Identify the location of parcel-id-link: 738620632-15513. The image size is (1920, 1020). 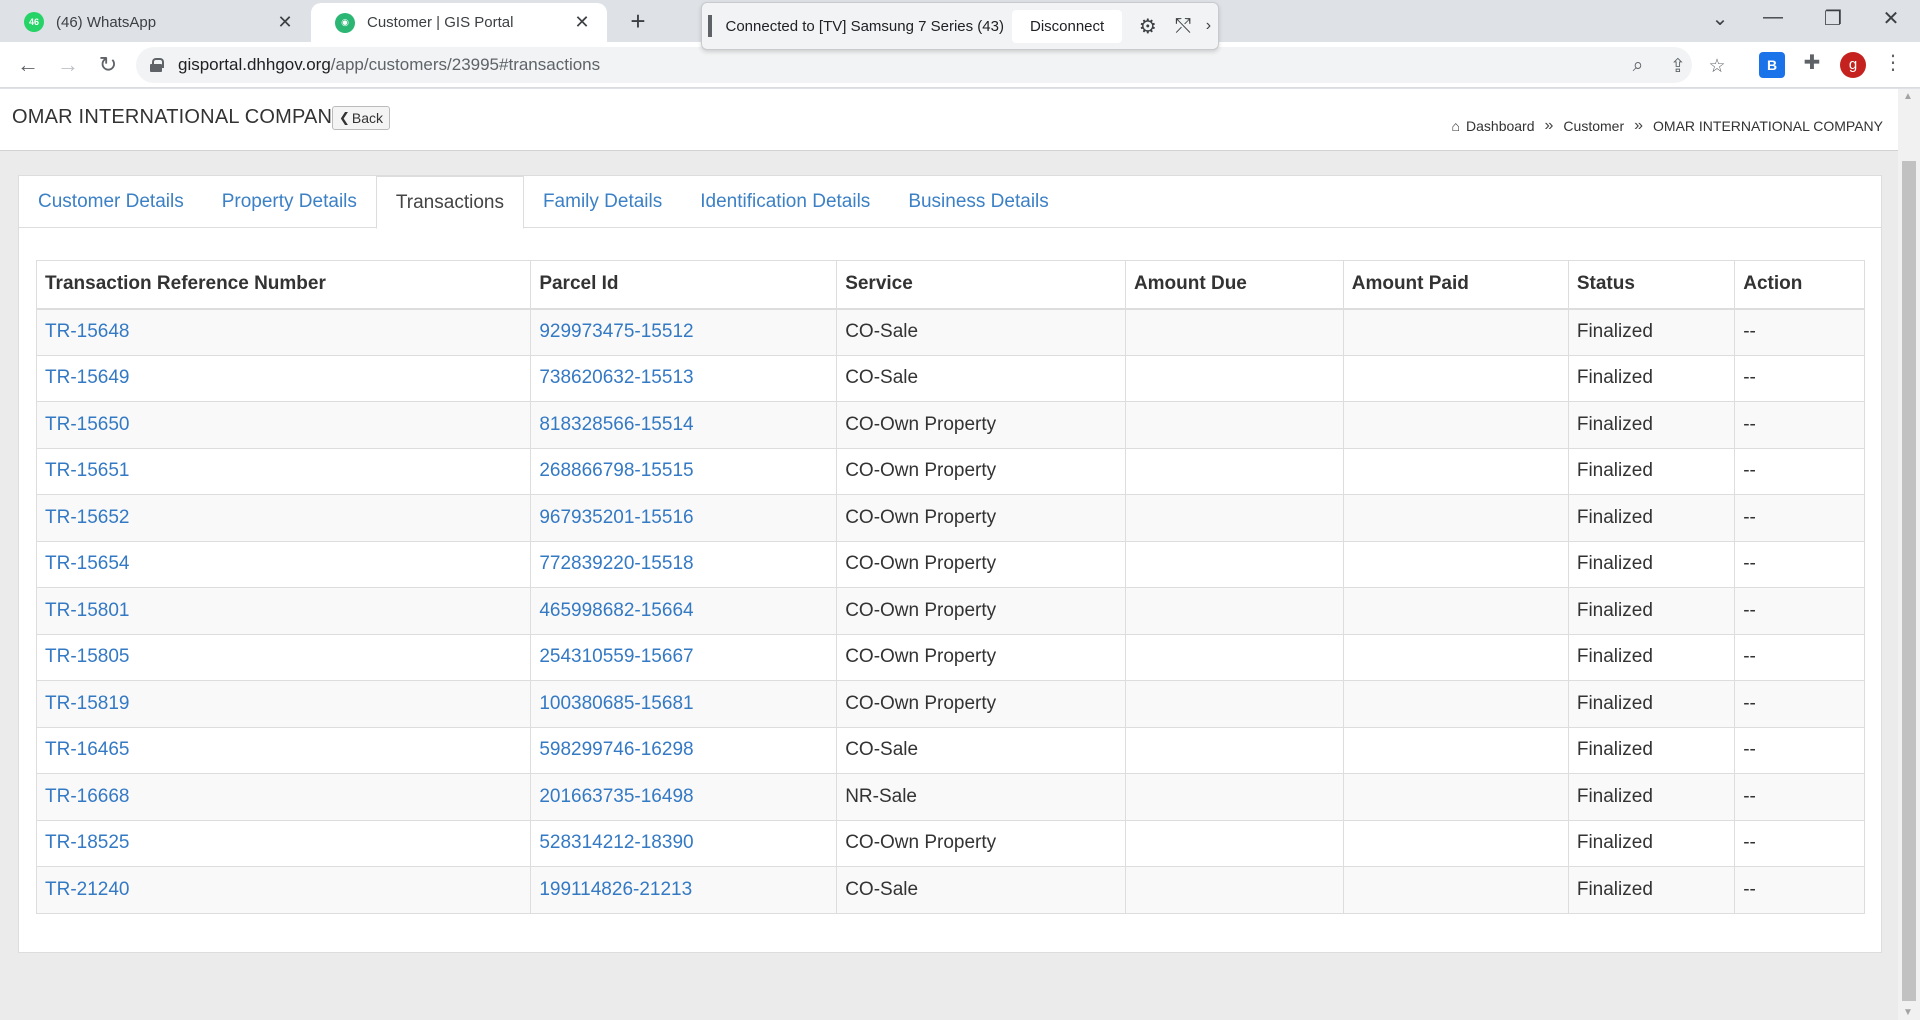
(616, 377).